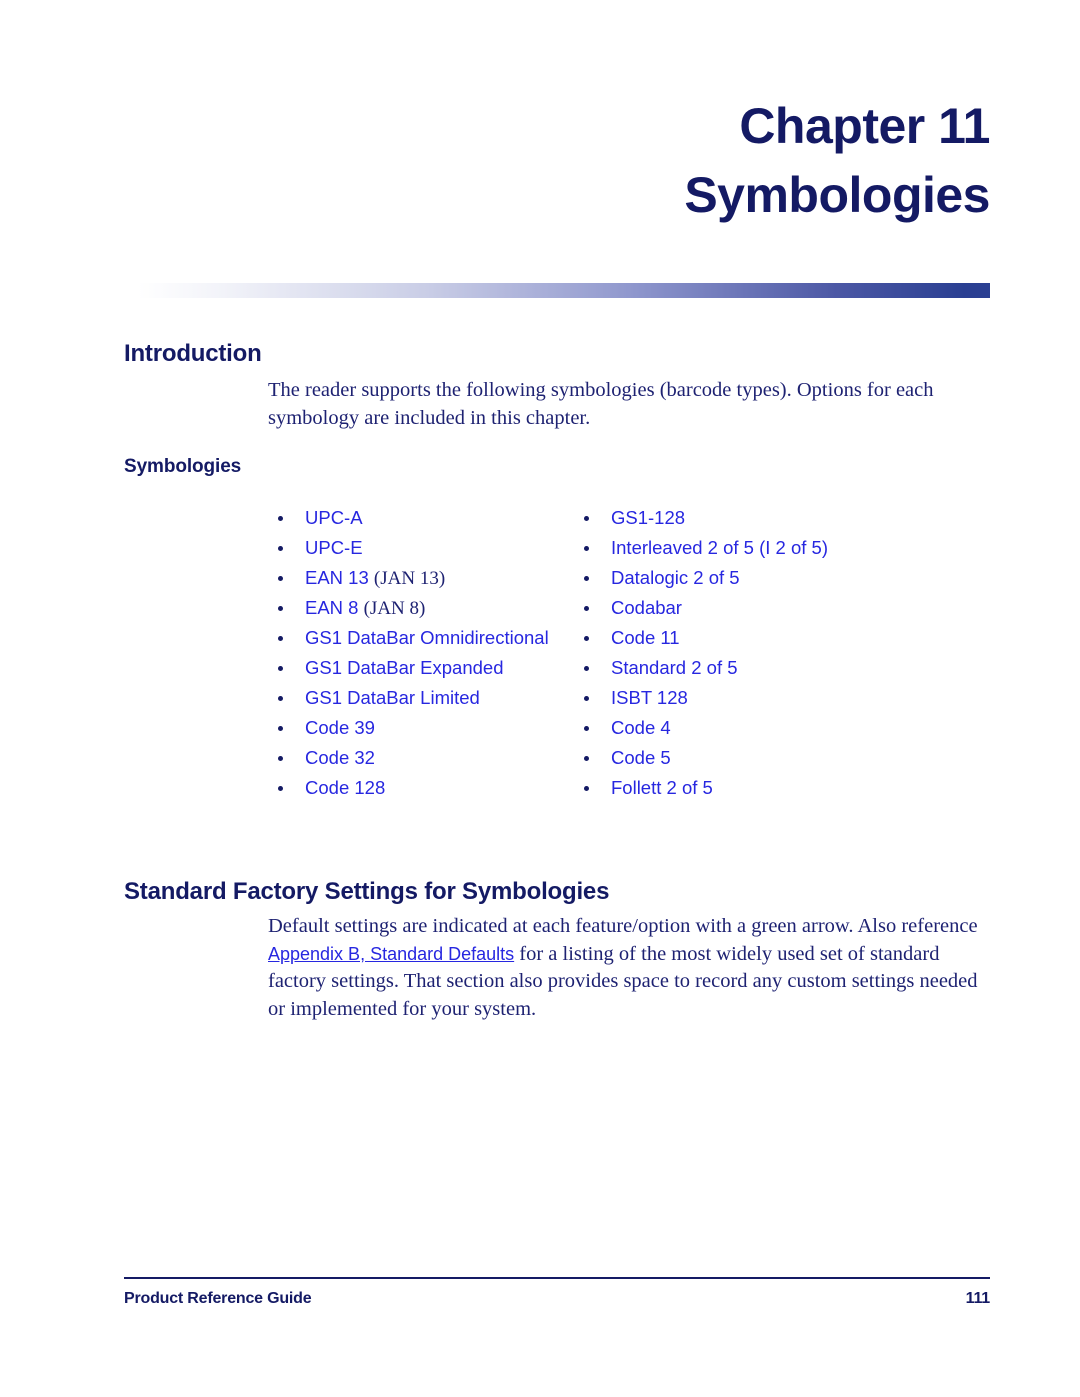 The image size is (1080, 1397). Describe the element at coordinates (674, 667) in the screenshot. I see `list-item-label: Standard 2 of 5` at that location.